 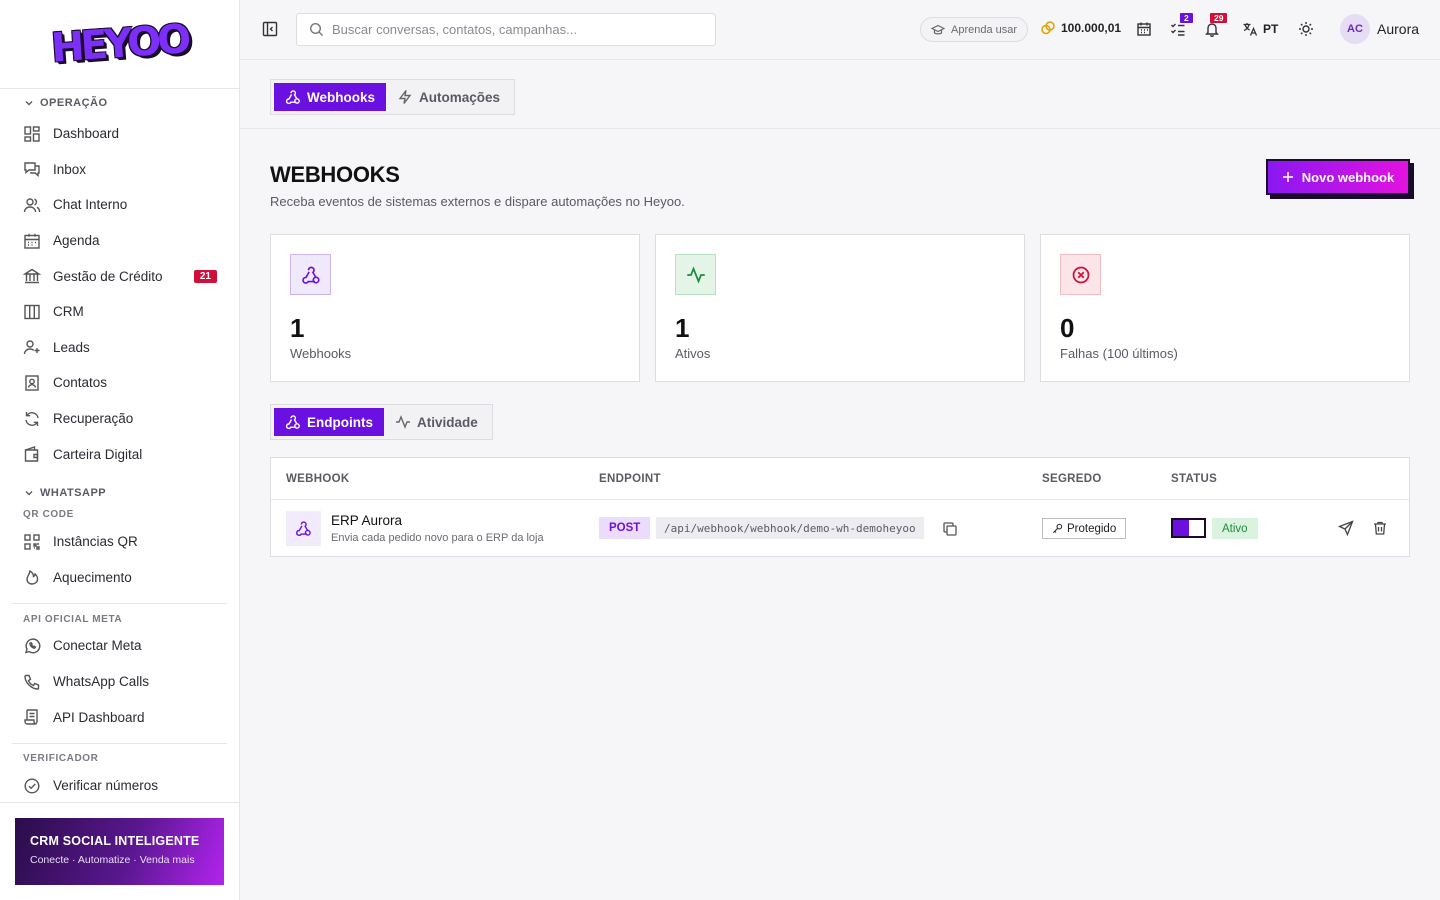 What do you see at coordinates (99, 717) in the screenshot?
I see `sidebar-item-label: API Dashboard` at bounding box center [99, 717].